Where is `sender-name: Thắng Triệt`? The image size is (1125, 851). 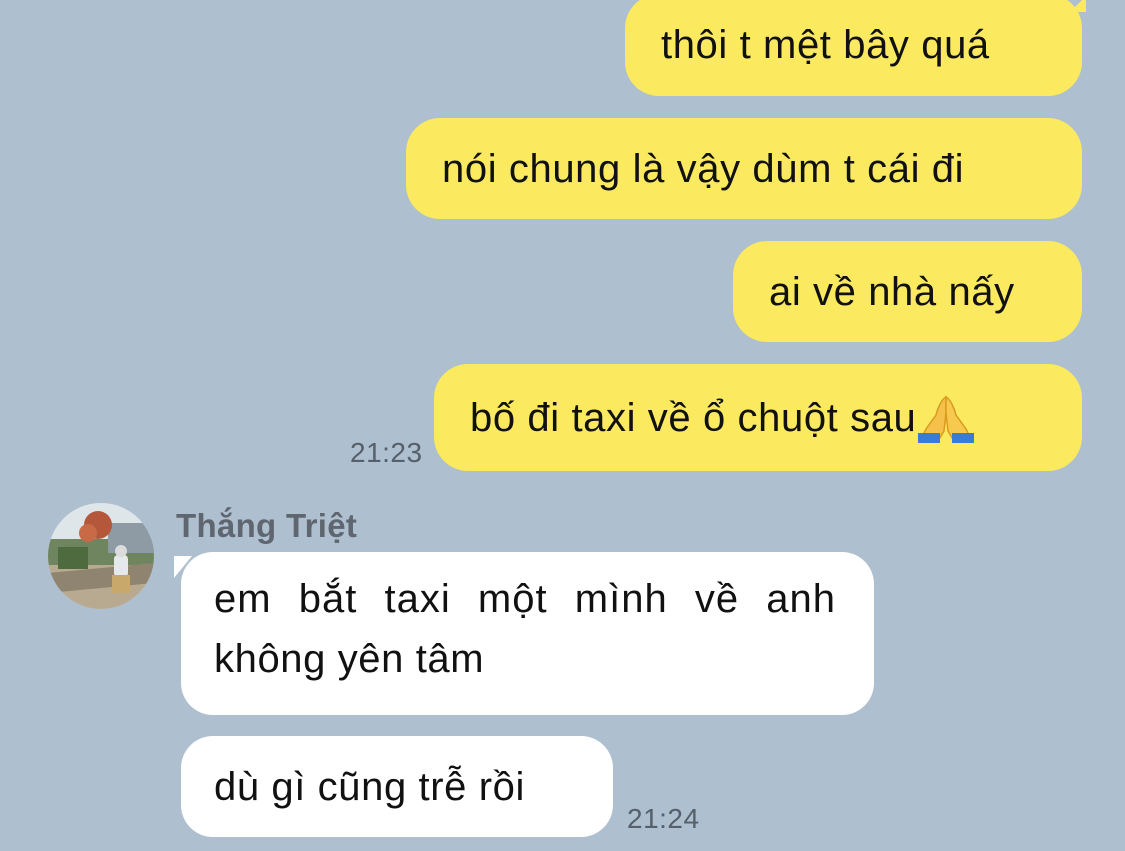 sender-name: Thắng Triệt is located at coordinates (267, 525).